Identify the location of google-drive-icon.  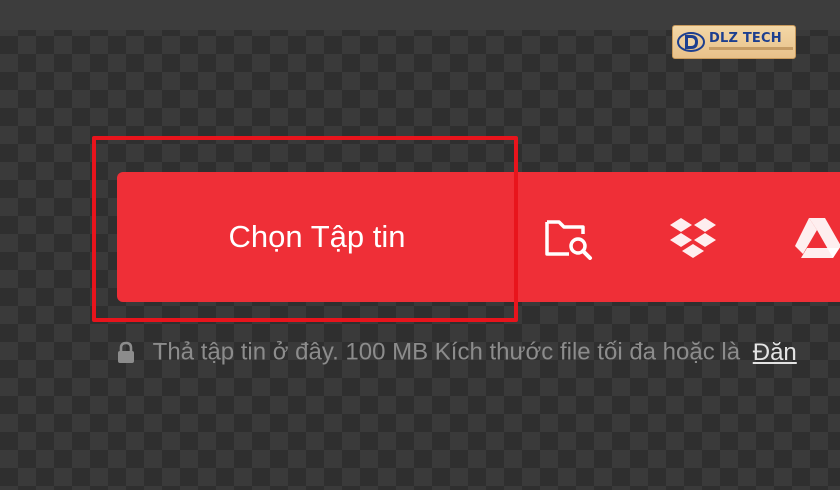
(815, 238).